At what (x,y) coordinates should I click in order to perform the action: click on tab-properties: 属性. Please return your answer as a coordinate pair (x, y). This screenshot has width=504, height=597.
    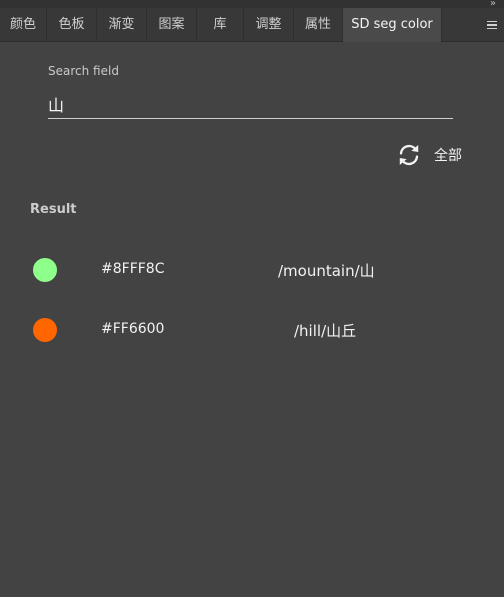
    Looking at the image, I should click on (318, 25).